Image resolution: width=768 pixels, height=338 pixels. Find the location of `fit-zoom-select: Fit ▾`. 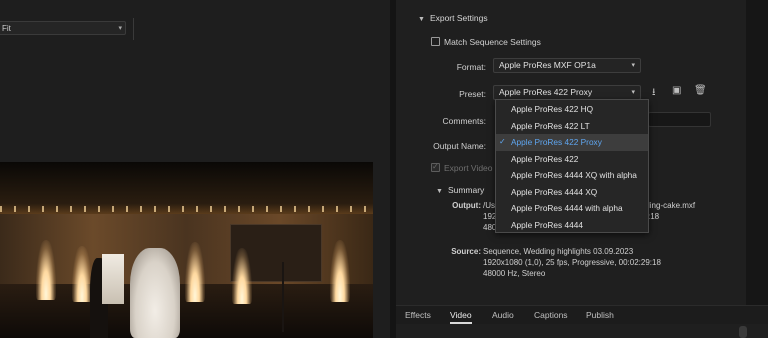

fit-zoom-select: Fit ▾ is located at coordinates (63, 28).